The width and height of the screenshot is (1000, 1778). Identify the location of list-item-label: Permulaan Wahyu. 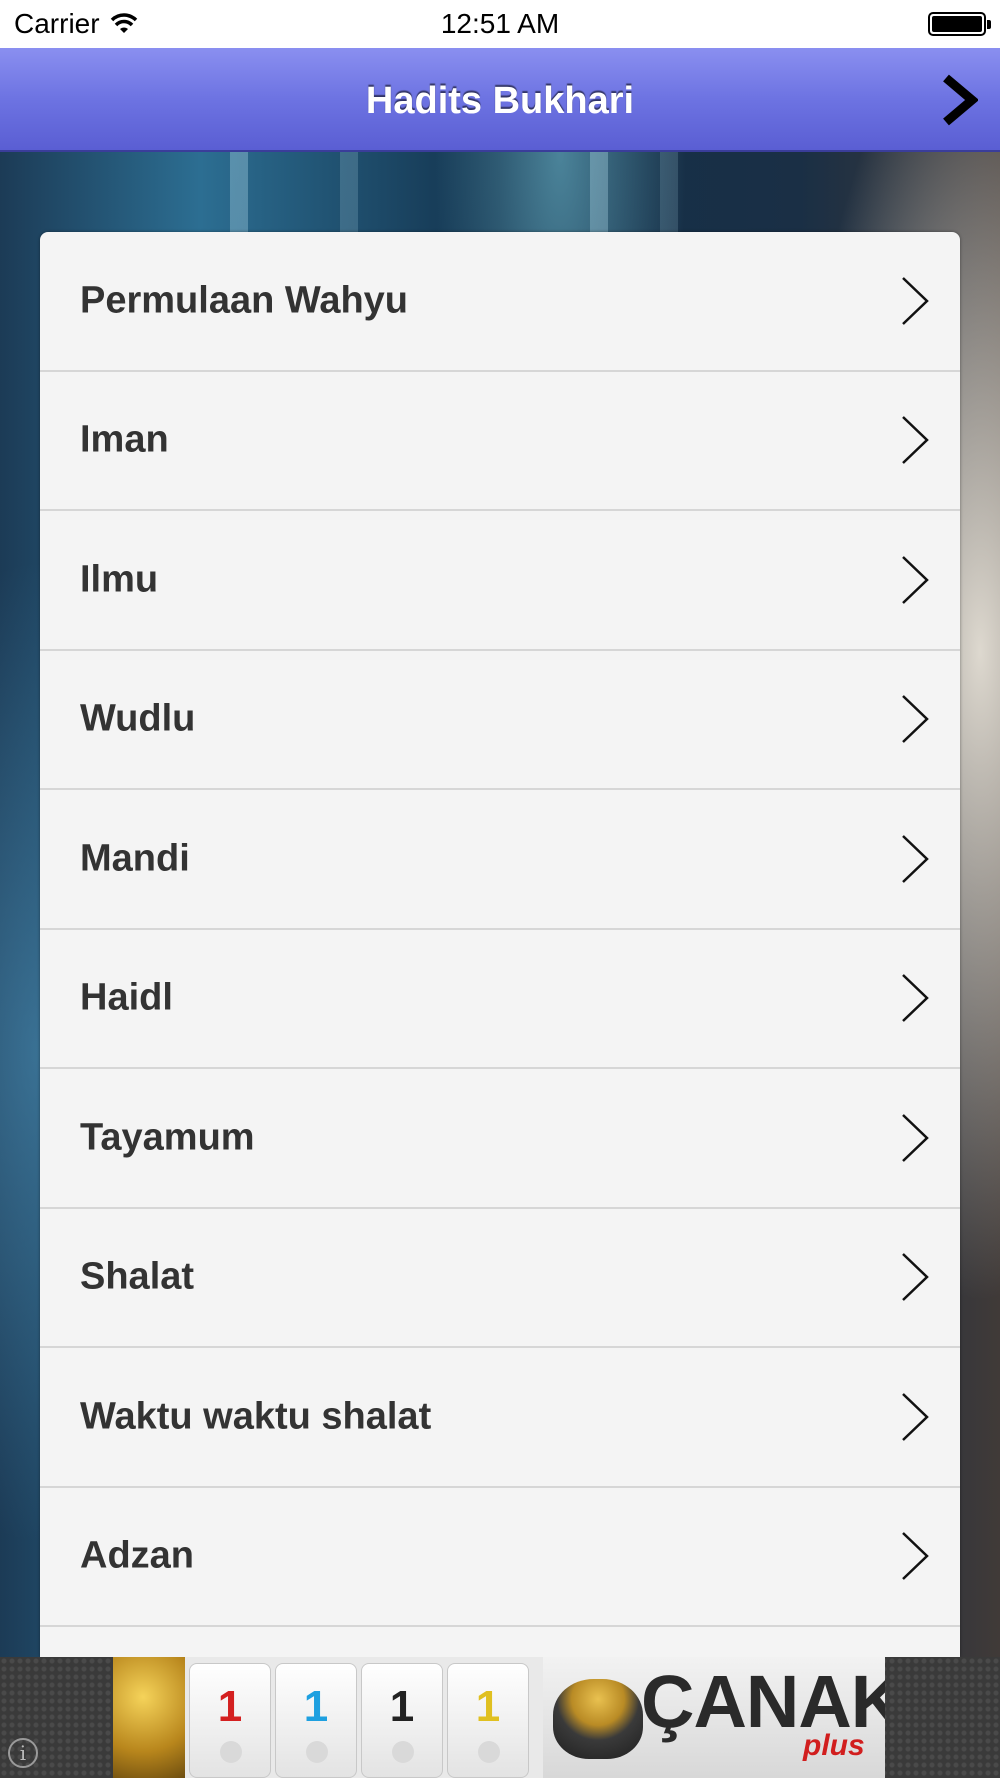
(244, 300).